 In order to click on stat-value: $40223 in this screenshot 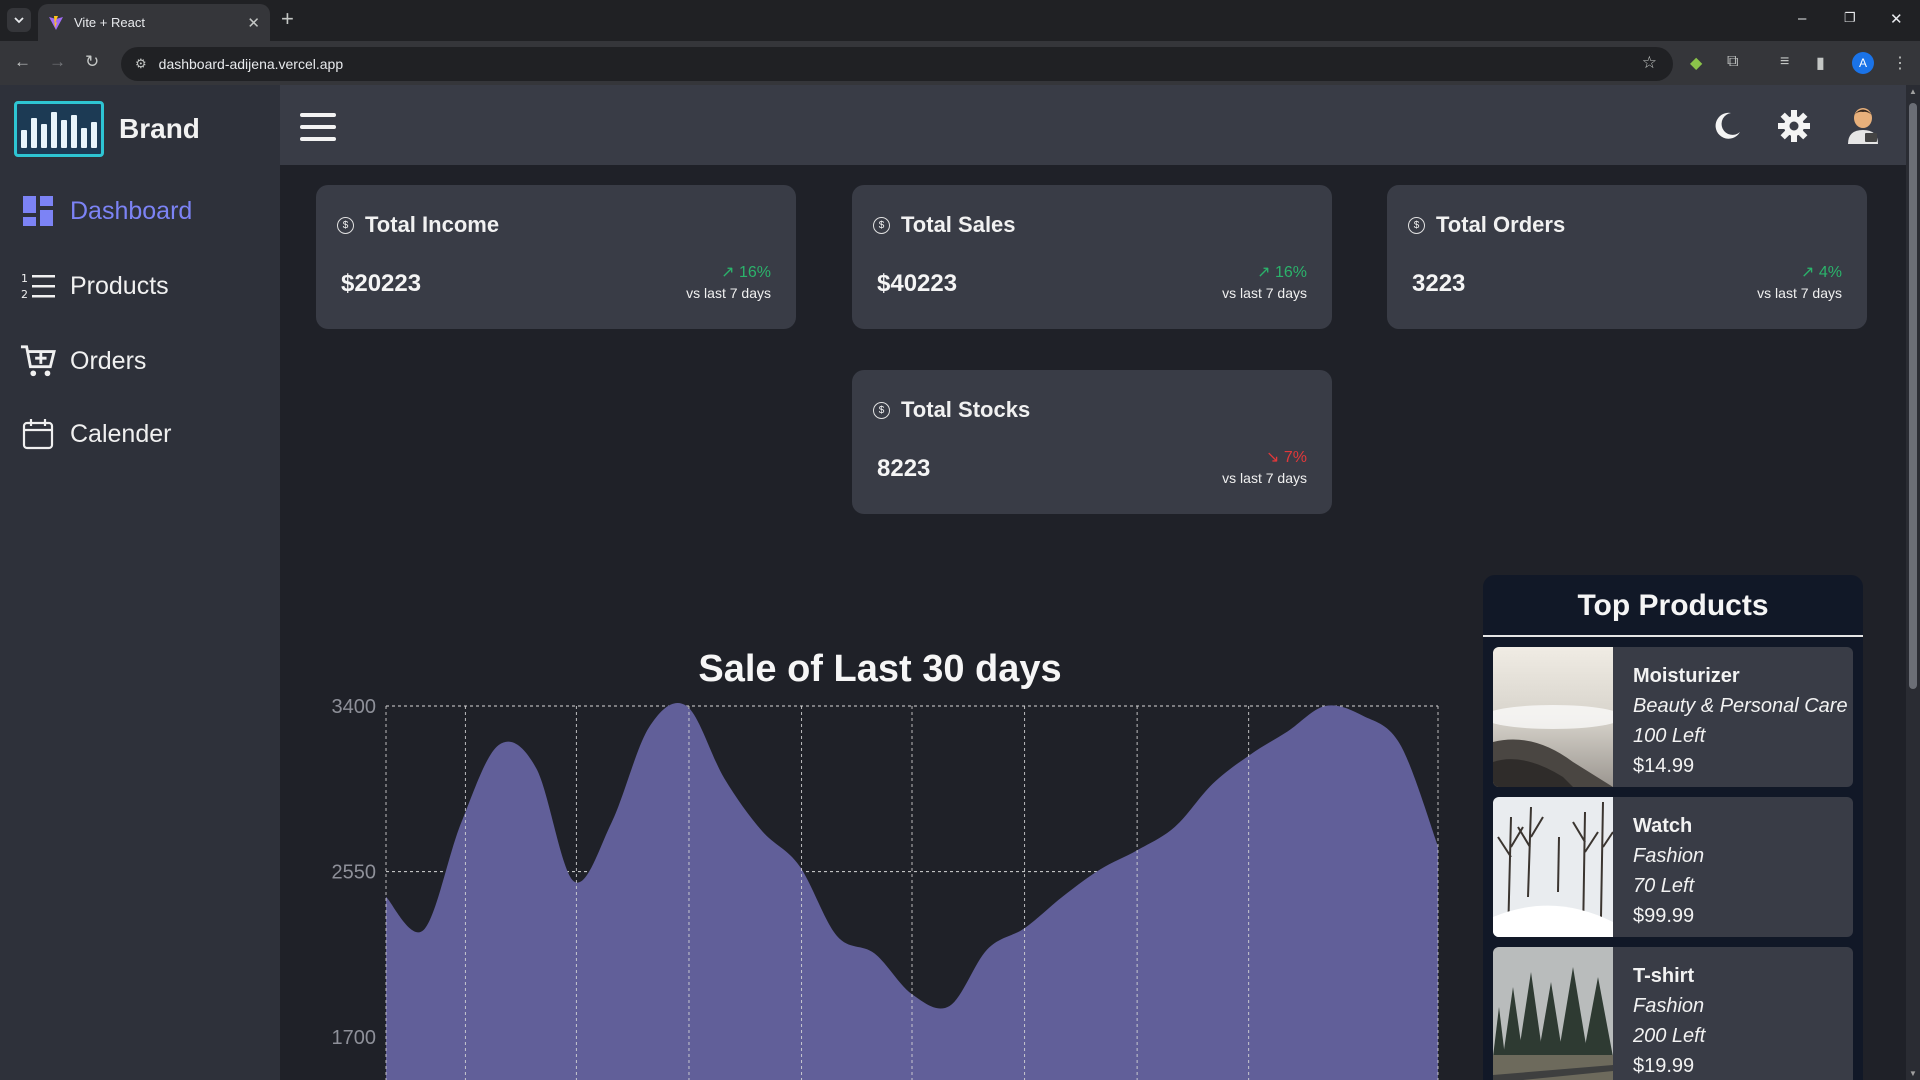, I will do `click(917, 283)`.